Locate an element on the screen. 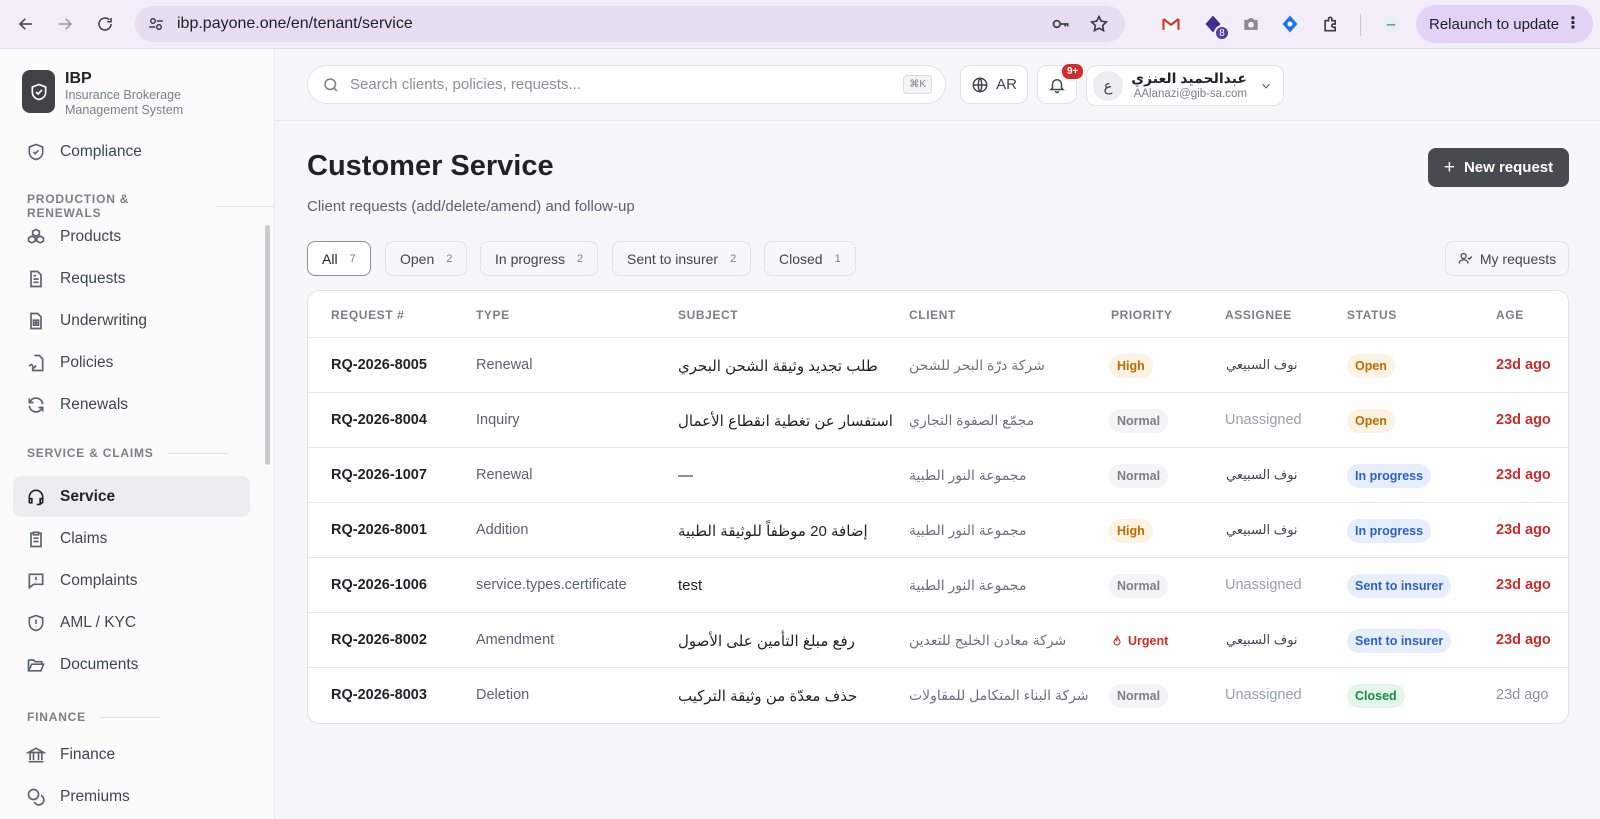 This screenshot has height=819, width=1600. tab-count: 1 is located at coordinates (837, 258).